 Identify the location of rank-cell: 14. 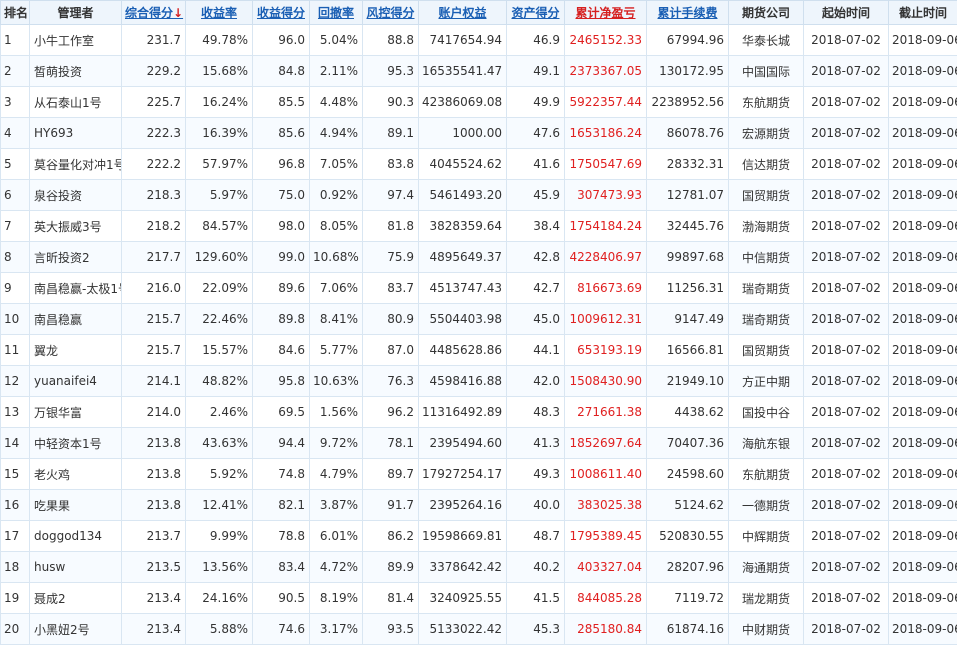
(15, 443).